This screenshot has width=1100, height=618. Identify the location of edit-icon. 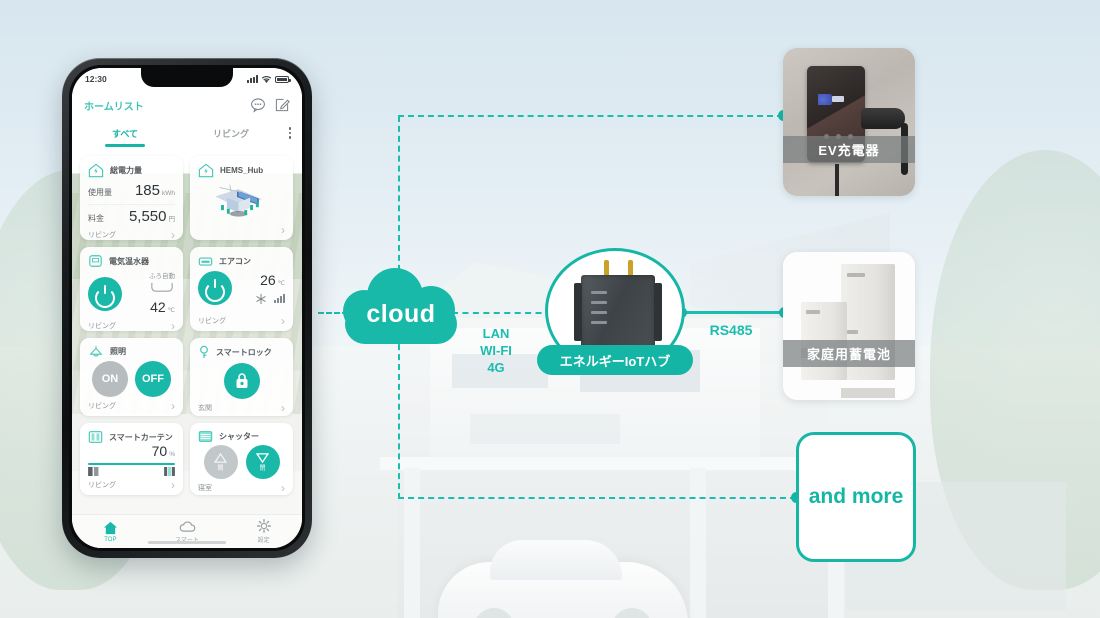
(282, 105).